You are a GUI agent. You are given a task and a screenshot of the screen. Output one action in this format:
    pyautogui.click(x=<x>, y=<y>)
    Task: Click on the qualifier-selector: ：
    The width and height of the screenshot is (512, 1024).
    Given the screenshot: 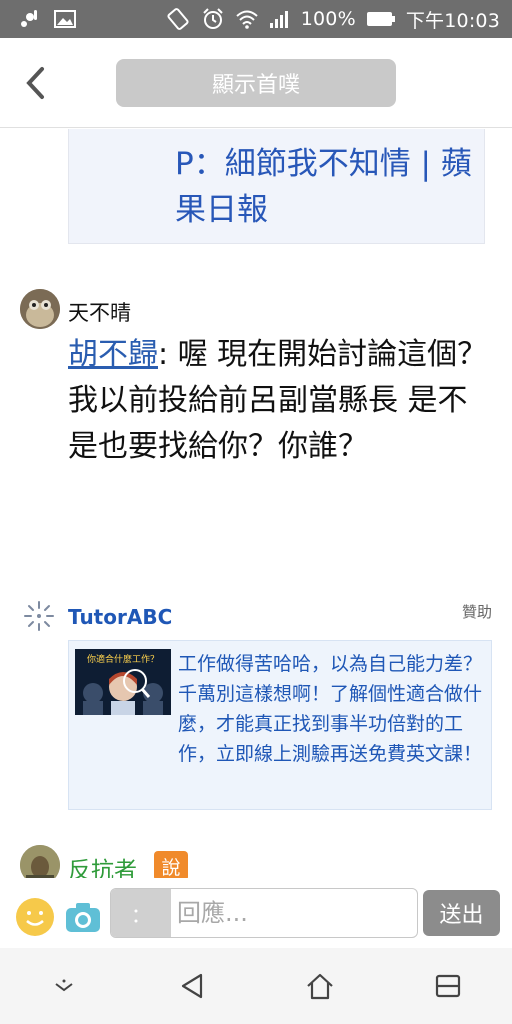 What is the action you would take?
    pyautogui.click(x=141, y=913)
    